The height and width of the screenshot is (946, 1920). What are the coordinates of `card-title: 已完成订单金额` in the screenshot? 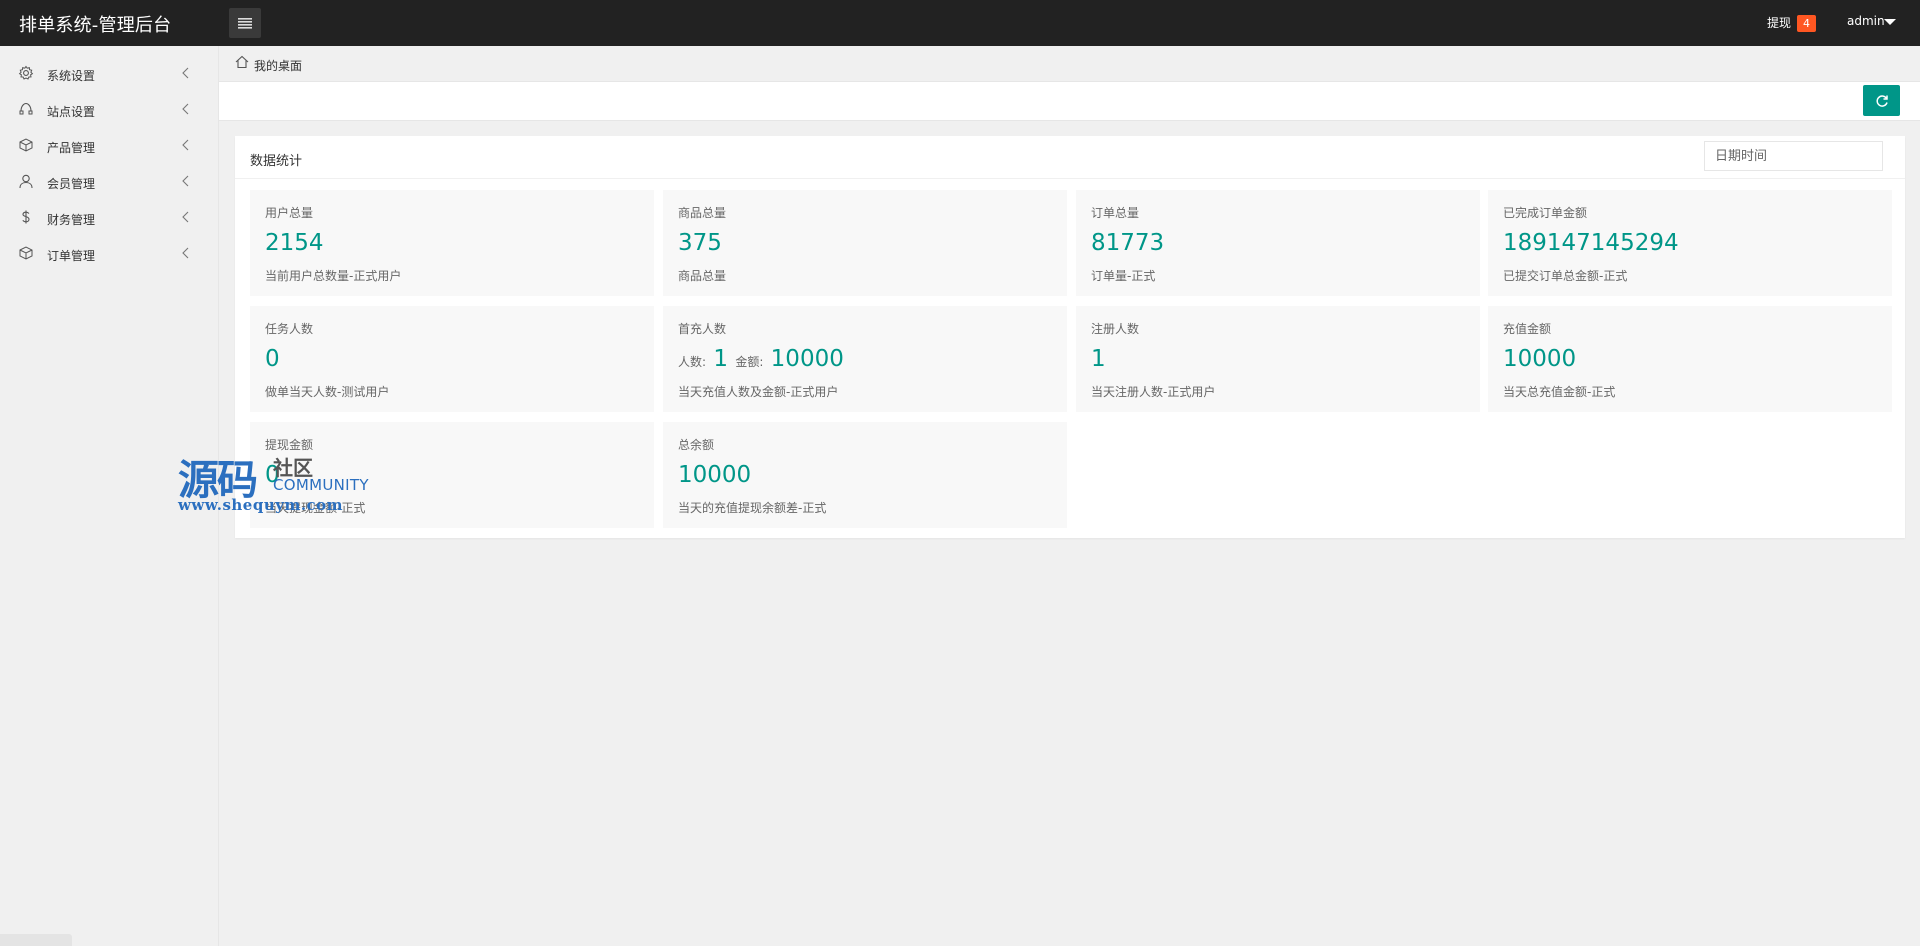 It's located at (1545, 213).